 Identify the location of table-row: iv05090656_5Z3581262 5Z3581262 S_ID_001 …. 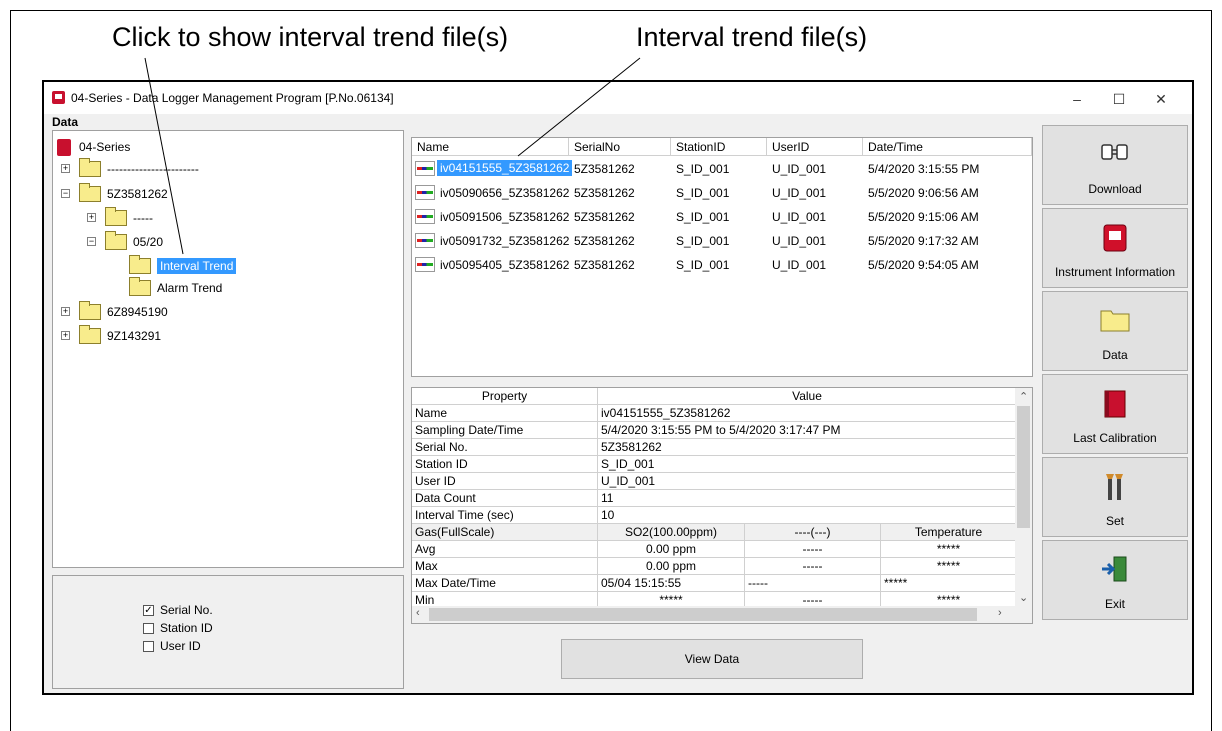
(722, 193).